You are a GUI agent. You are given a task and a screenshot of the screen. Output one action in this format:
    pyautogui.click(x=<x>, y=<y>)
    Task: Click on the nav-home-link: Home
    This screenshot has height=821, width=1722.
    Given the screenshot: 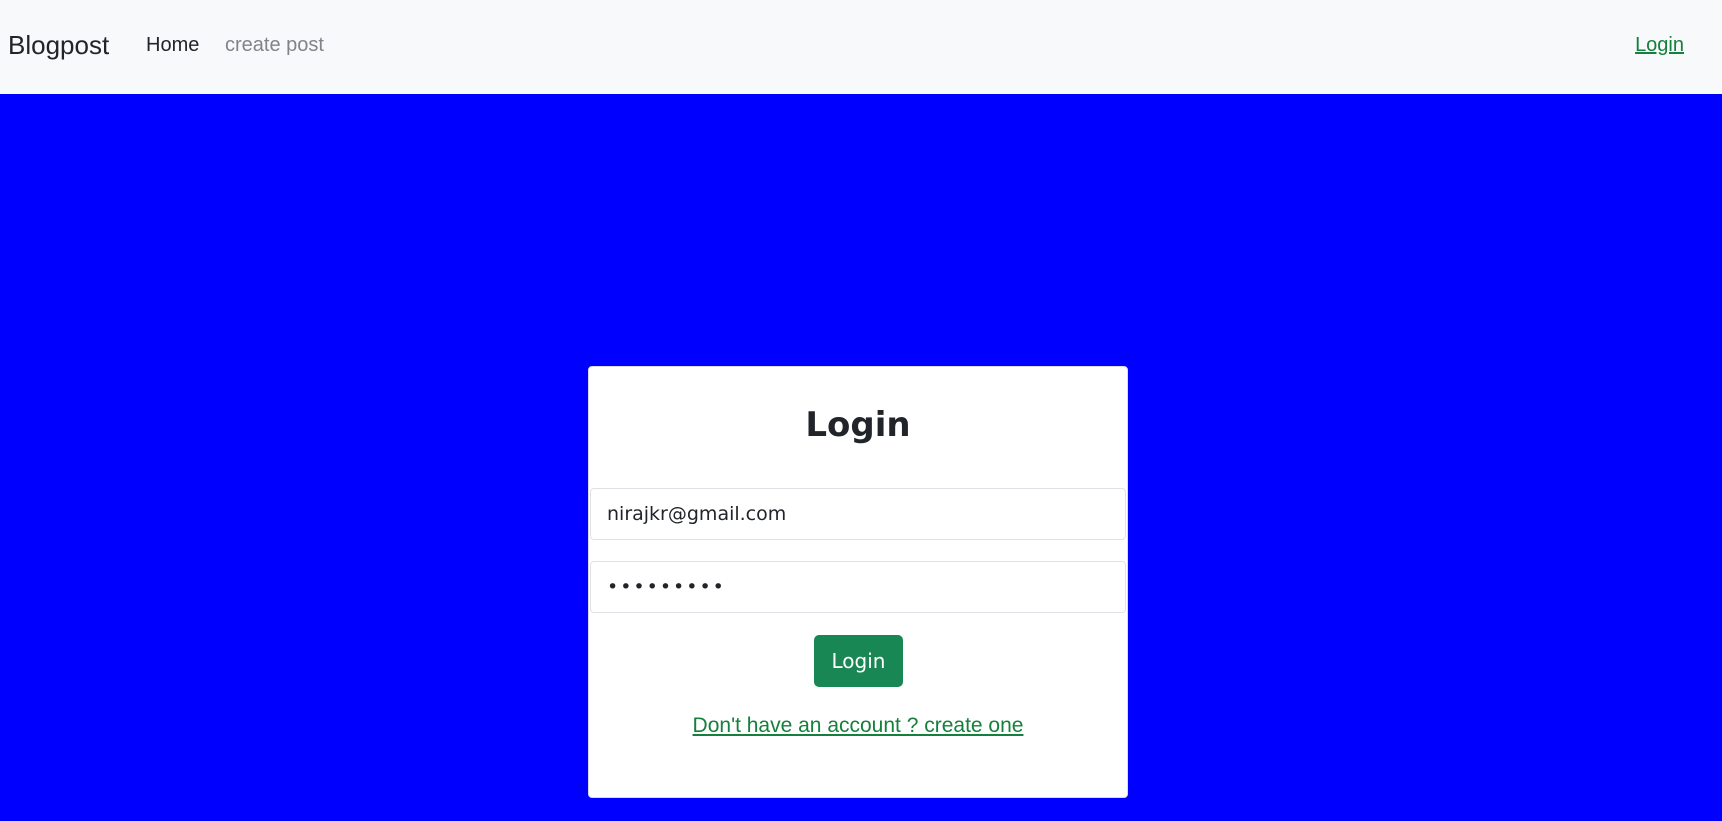 What is the action you would take?
    pyautogui.click(x=172, y=45)
    